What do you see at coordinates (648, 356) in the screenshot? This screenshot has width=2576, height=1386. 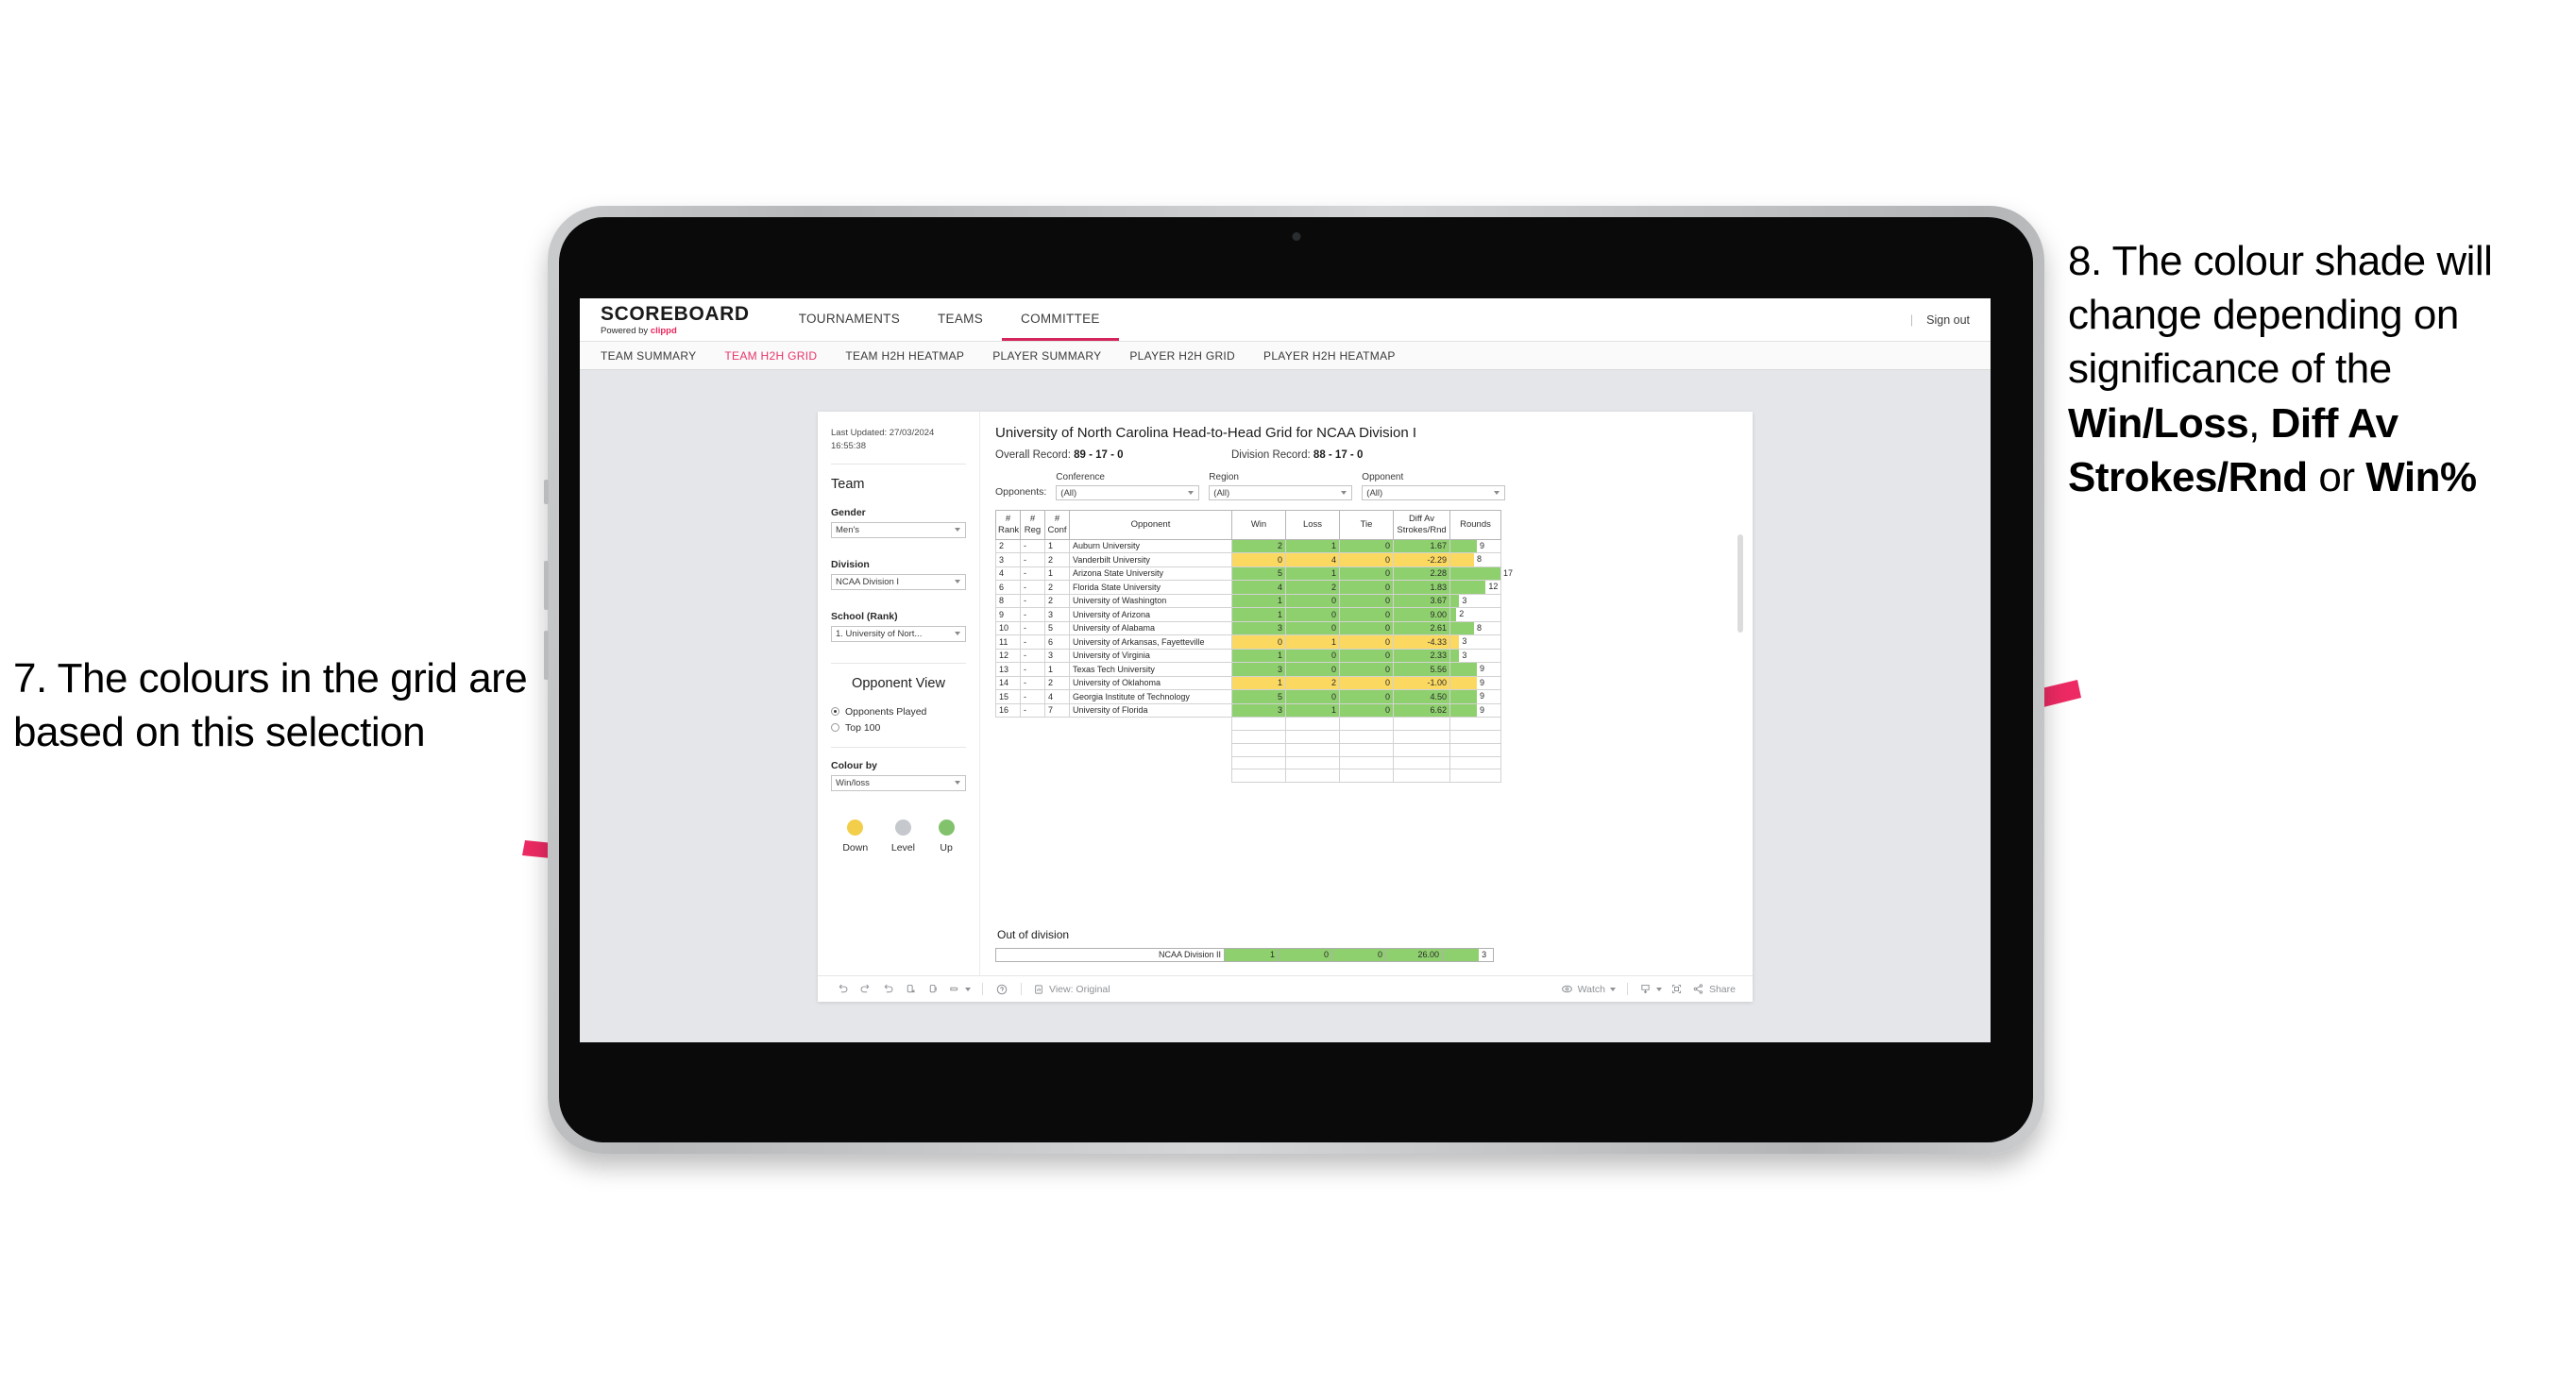 I see `subtab-team-summary: TEAM SUMMARY` at bounding box center [648, 356].